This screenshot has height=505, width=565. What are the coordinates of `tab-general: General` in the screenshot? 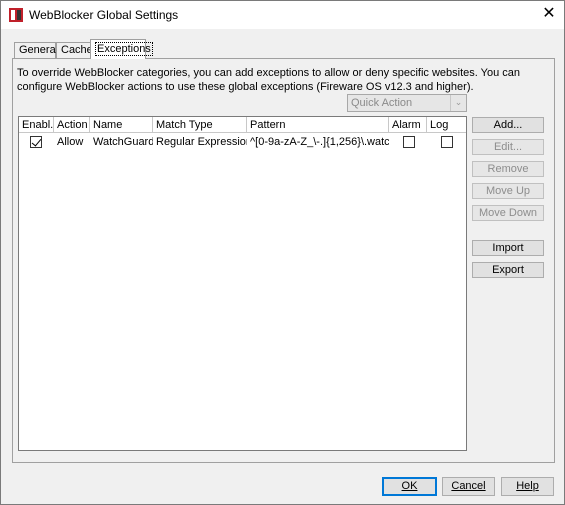 It's located at (36, 50).